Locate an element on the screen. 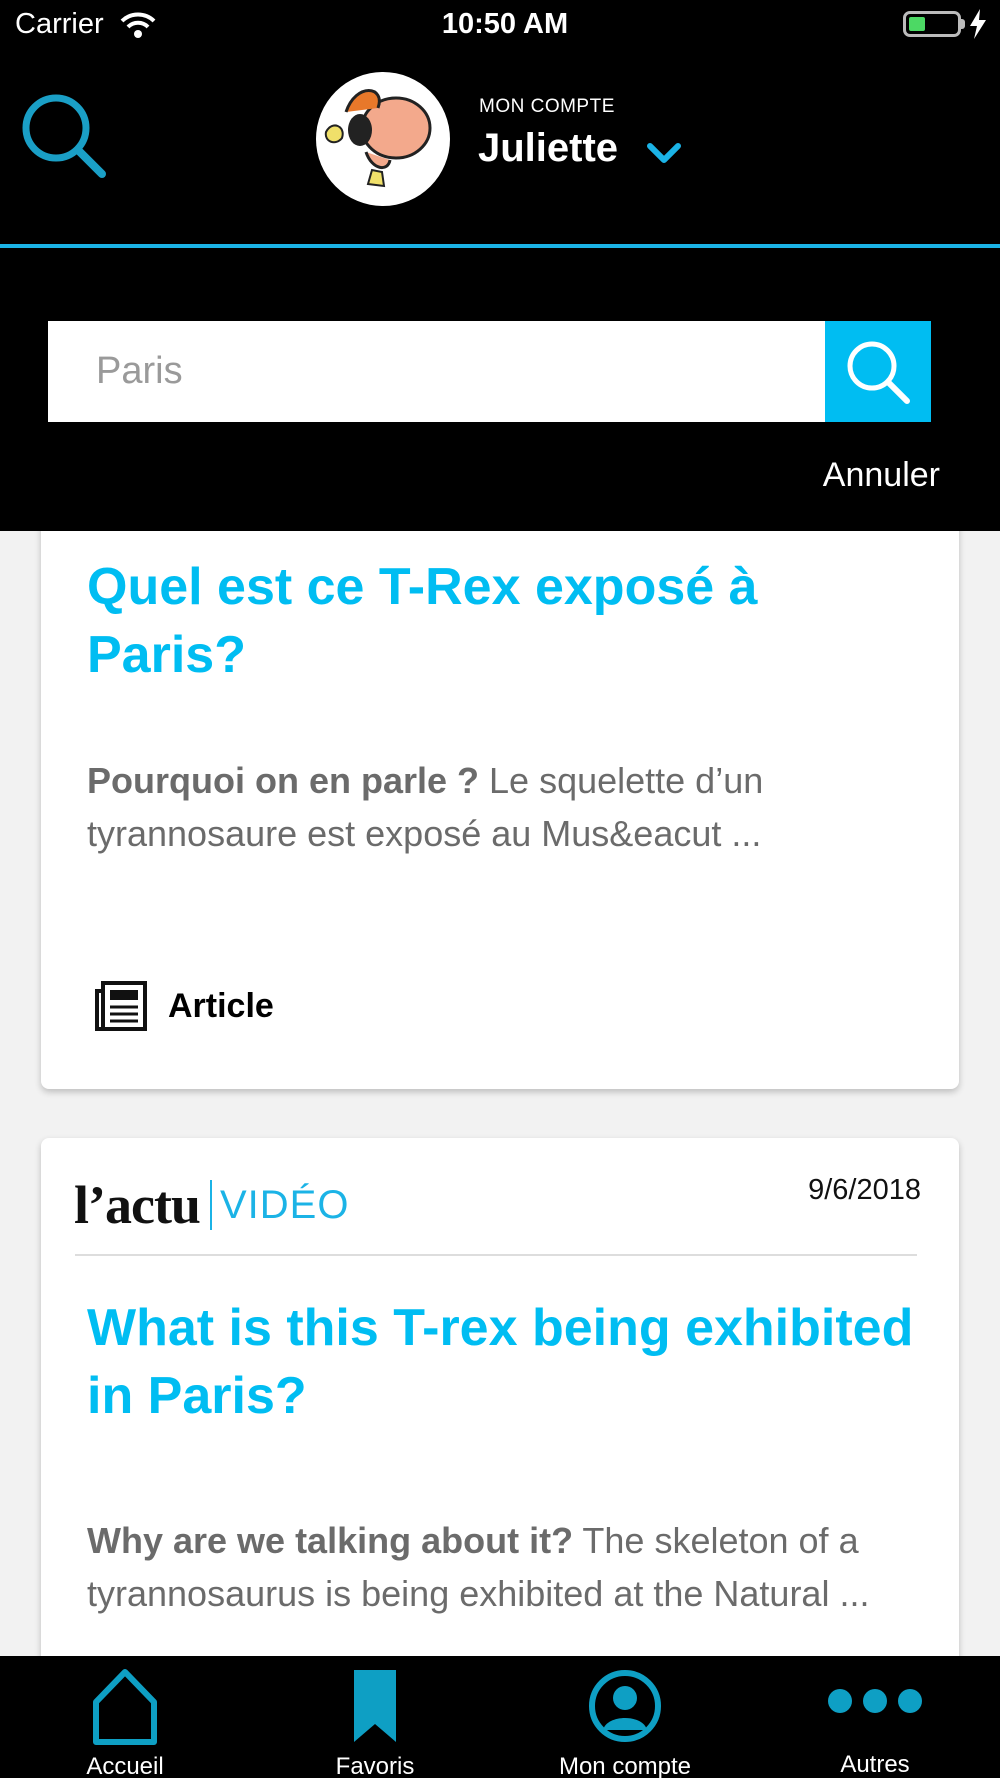 This screenshot has width=1000, height=1778. chevron-down-icon is located at coordinates (664, 154).